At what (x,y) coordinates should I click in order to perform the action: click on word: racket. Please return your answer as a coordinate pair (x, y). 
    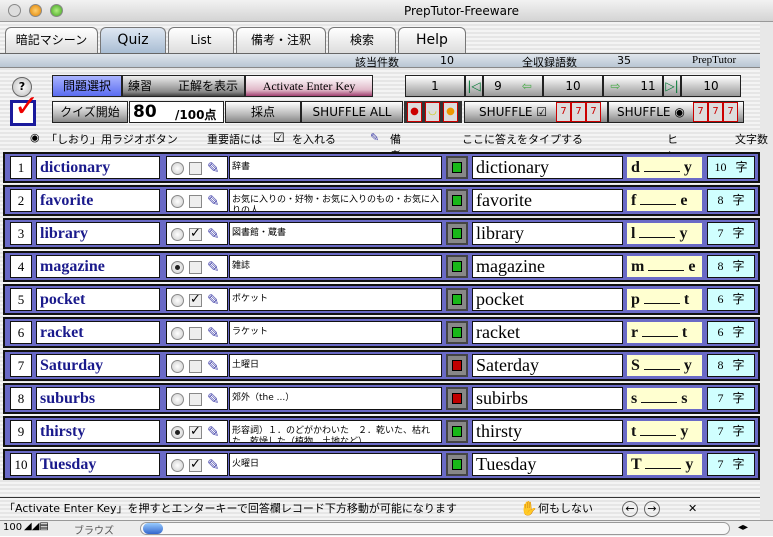
    Looking at the image, I should click on (98, 332).